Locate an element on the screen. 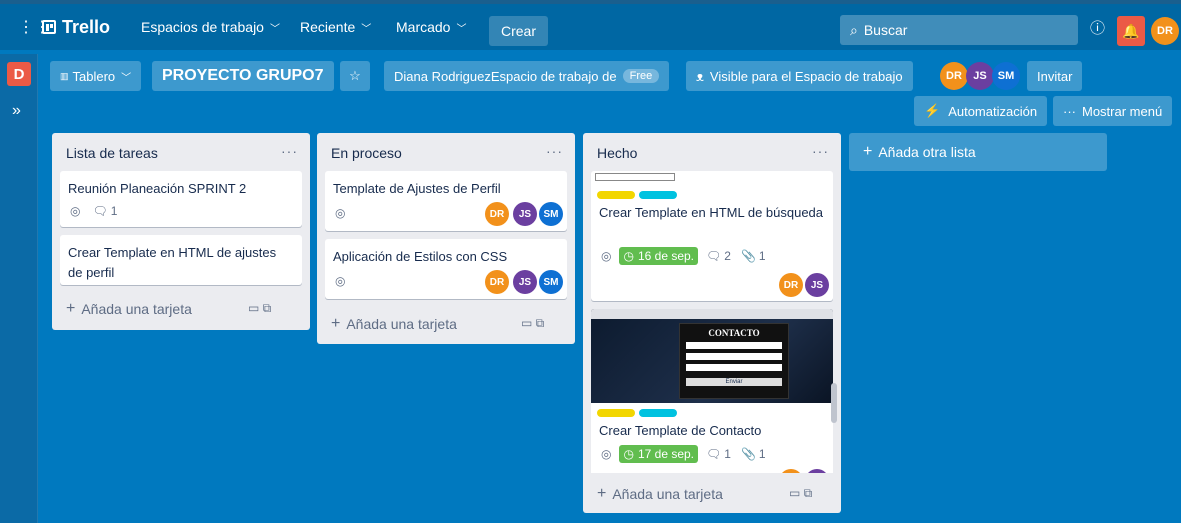 The image size is (1181, 523). people-icon: ᴥ is located at coordinates (700, 76).